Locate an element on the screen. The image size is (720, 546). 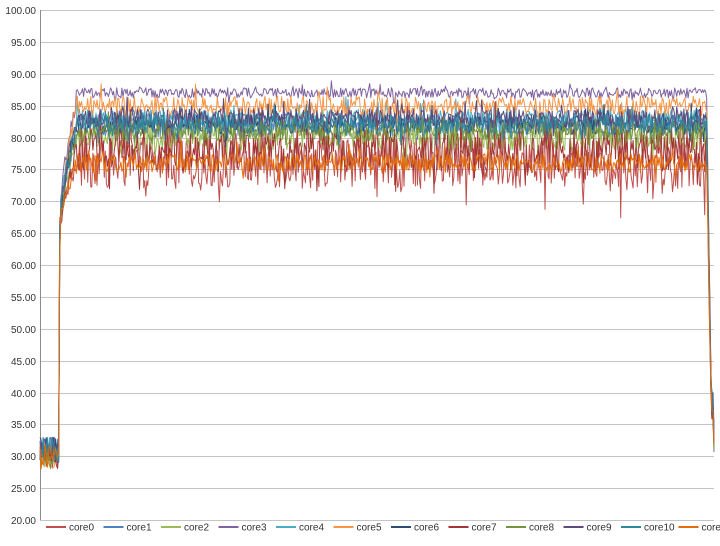
y-tick-label: 35.00 is located at coordinates (23, 425).